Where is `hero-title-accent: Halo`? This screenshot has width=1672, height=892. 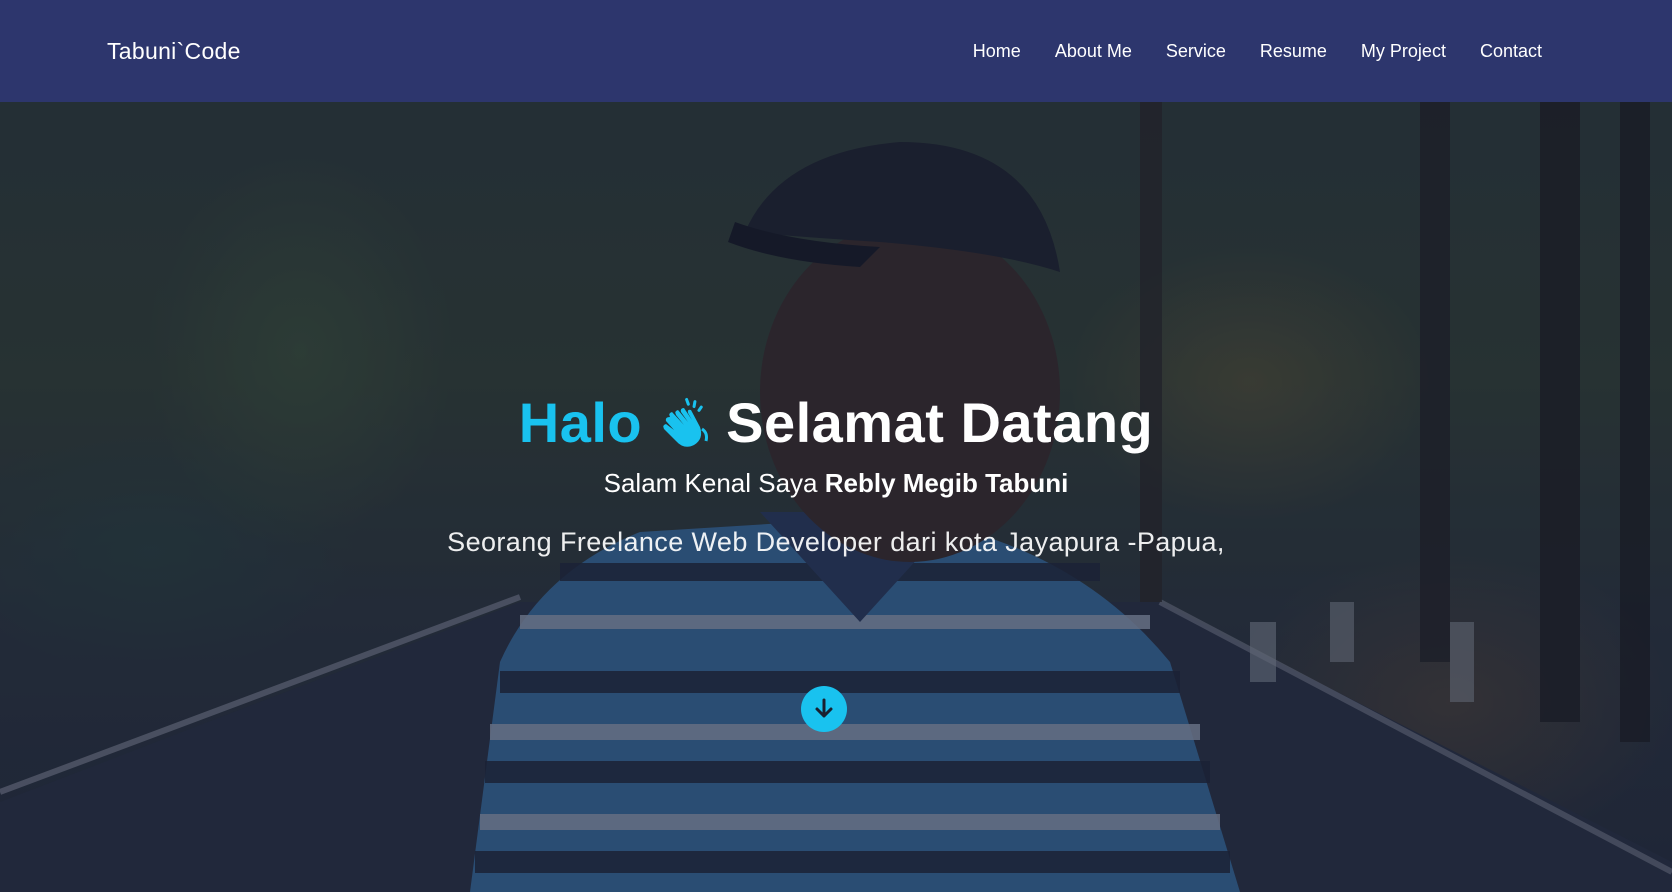 hero-title-accent: Halo is located at coordinates (580, 422).